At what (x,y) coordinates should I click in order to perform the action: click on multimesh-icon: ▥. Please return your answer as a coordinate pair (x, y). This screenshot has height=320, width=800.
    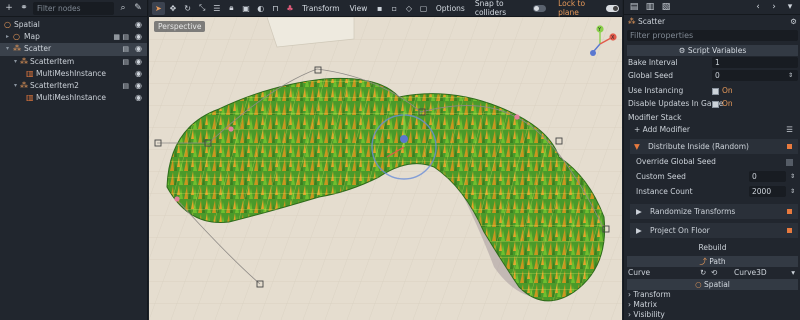
    Looking at the image, I should click on (30, 98).